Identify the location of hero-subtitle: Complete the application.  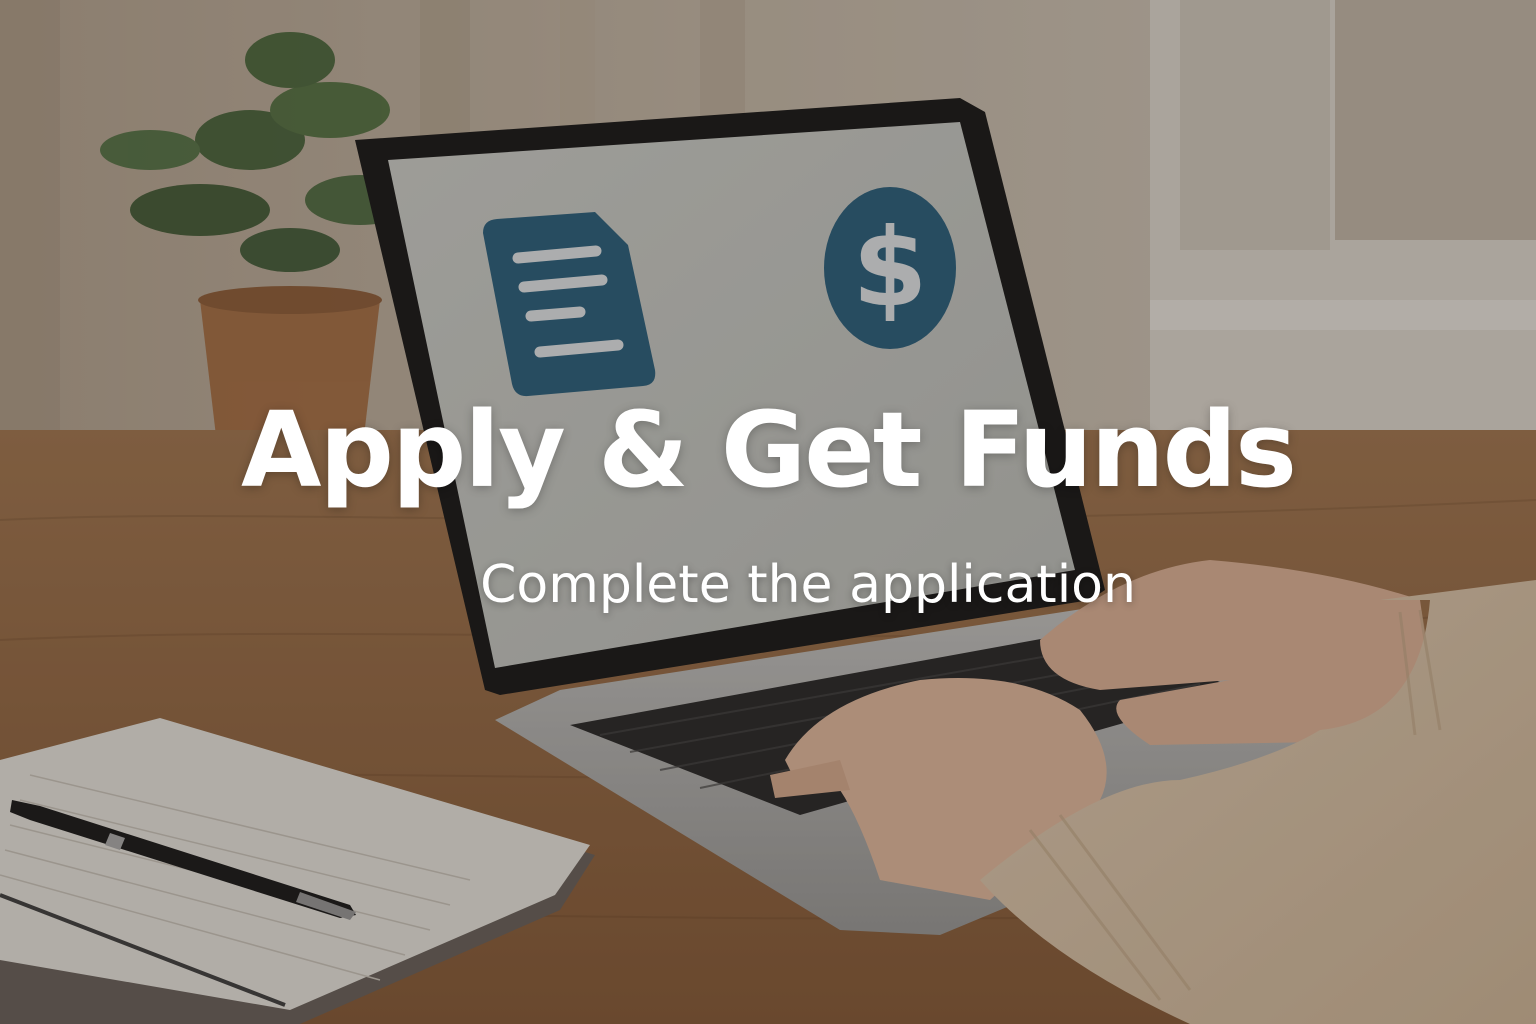
(808, 585).